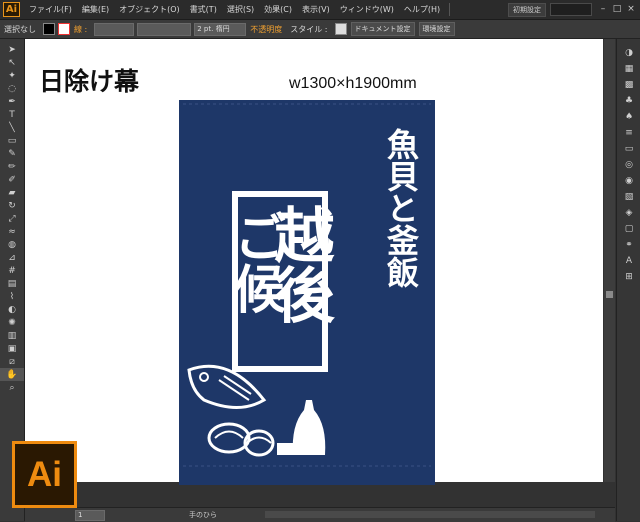  I want to click on direct-selection-tool-icon: ↖, so click(12, 62).